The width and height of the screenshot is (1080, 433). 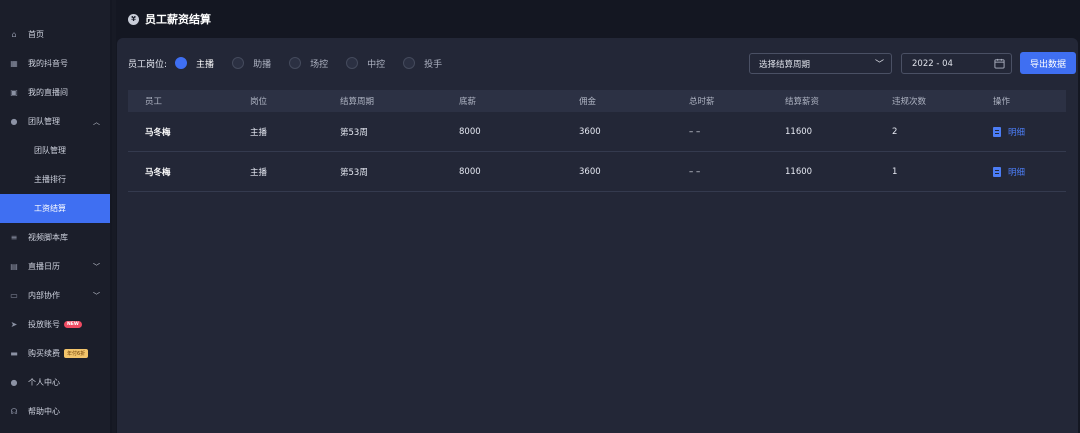 What do you see at coordinates (133, 19) in the screenshot?
I see `yen-icon: ¥` at bounding box center [133, 19].